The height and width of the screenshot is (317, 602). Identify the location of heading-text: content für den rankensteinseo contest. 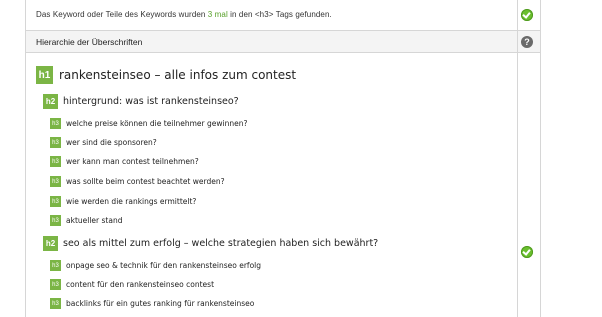
(140, 284).